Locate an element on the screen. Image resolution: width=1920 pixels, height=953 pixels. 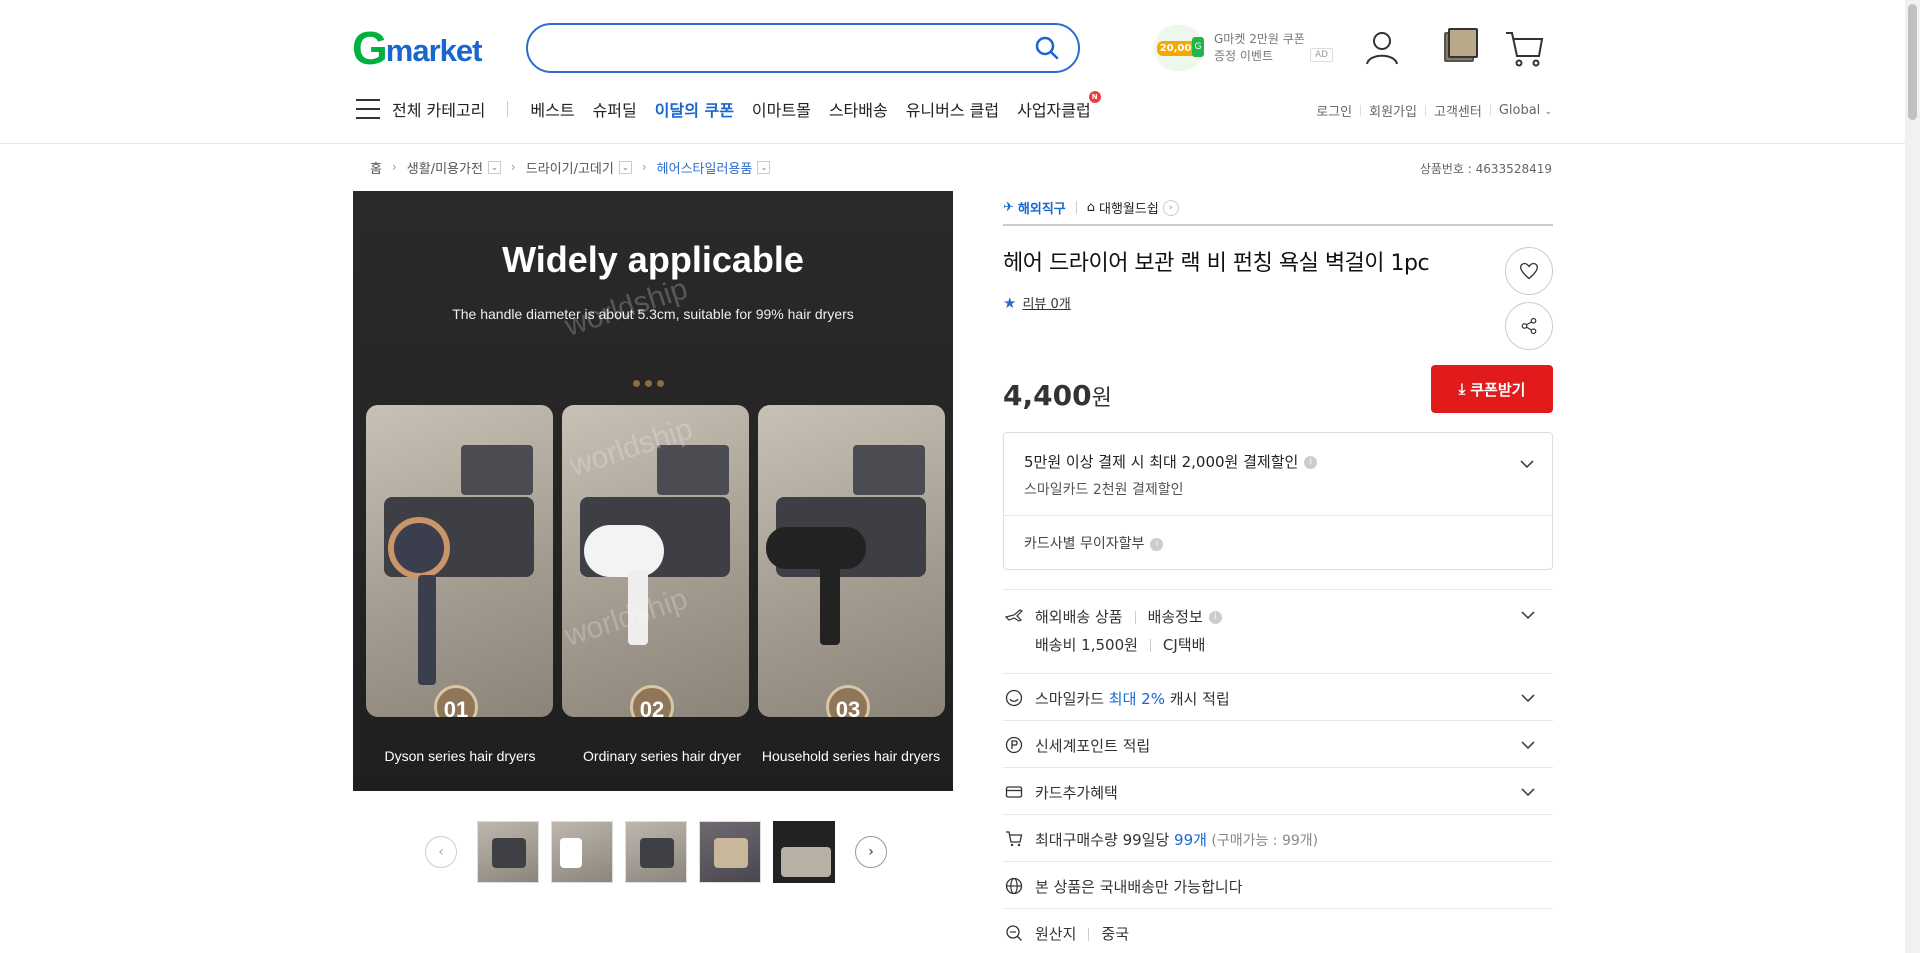
wishlist-button is located at coordinates (1529, 271).